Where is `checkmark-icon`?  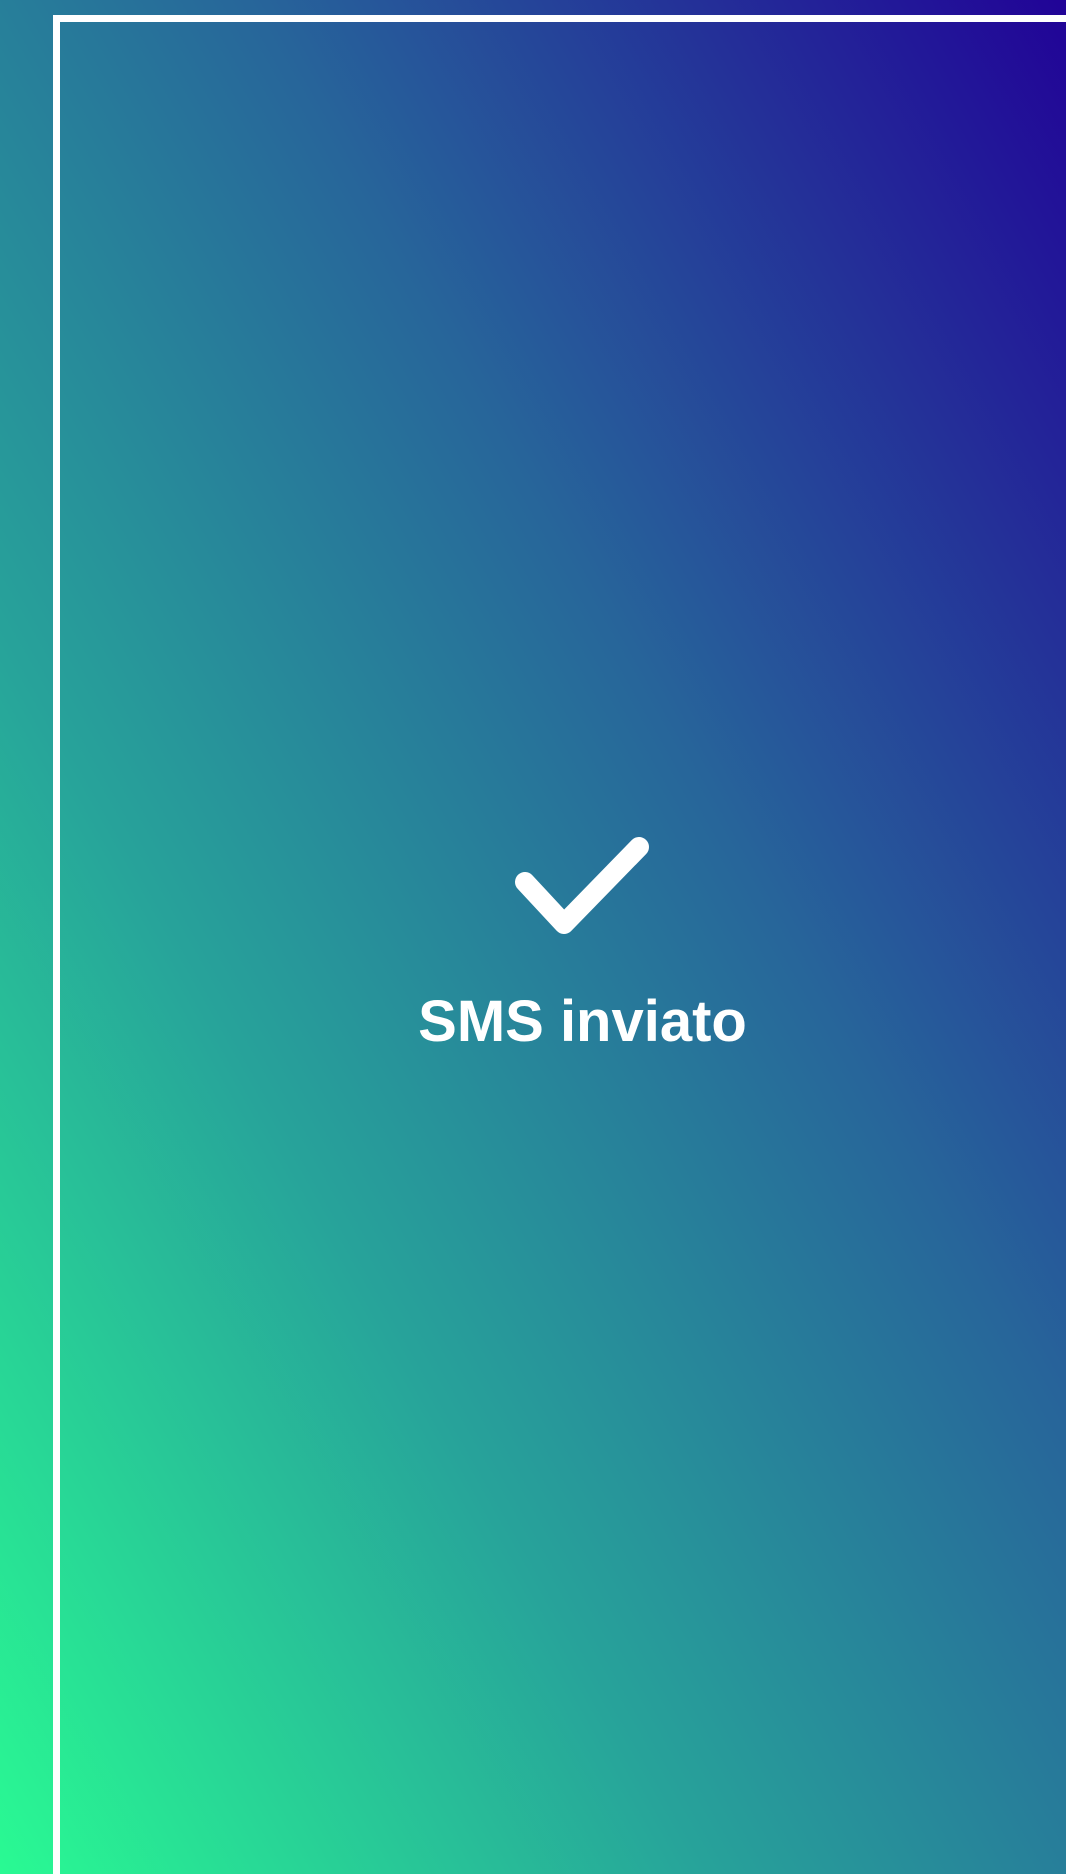
checkmark-icon is located at coordinates (582, 890).